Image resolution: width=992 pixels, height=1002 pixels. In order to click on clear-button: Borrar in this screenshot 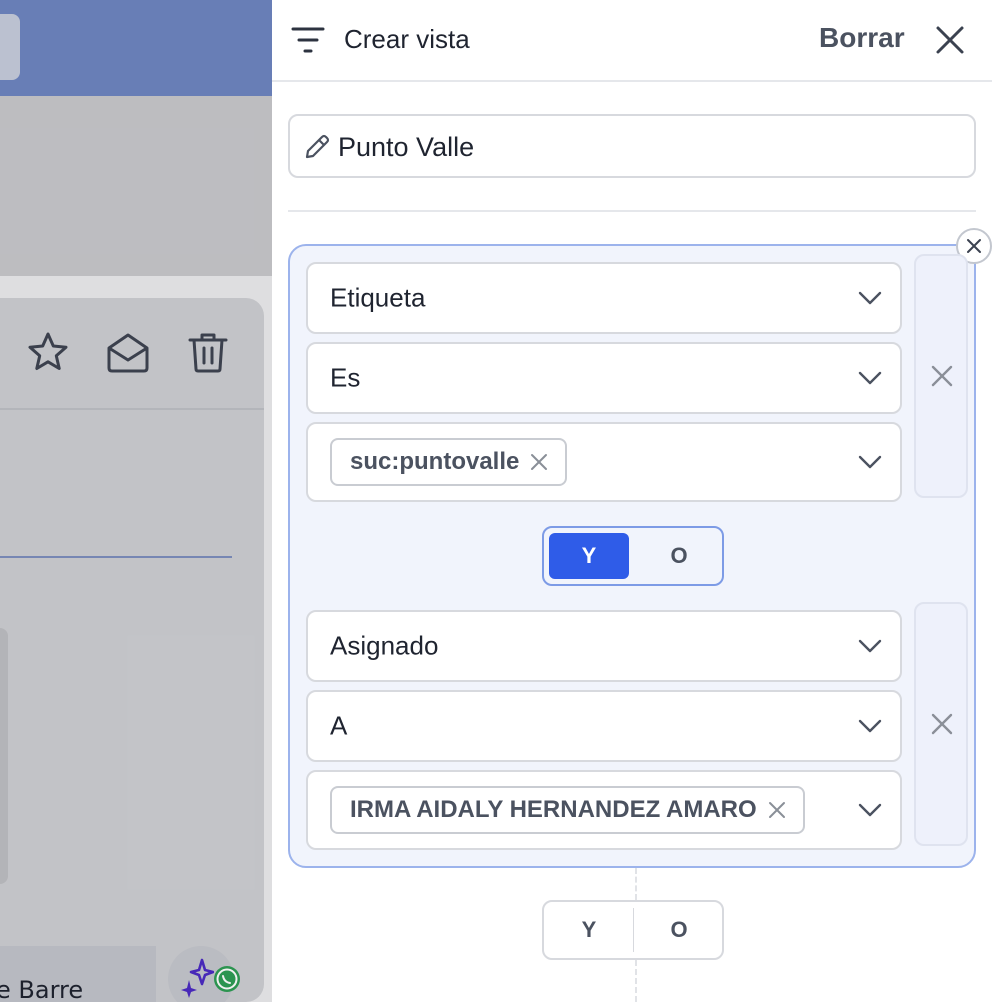, I will do `click(862, 38)`.